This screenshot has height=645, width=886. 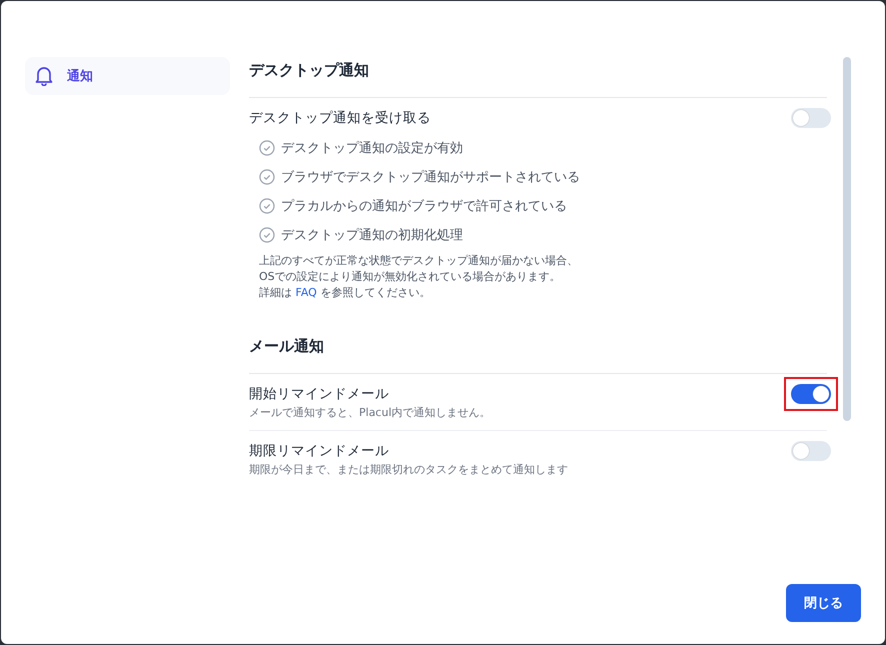 What do you see at coordinates (409, 469) in the screenshot?
I see `setting-description: 期限が今日まで、または期限切れのタスクをまとめて通知します` at bounding box center [409, 469].